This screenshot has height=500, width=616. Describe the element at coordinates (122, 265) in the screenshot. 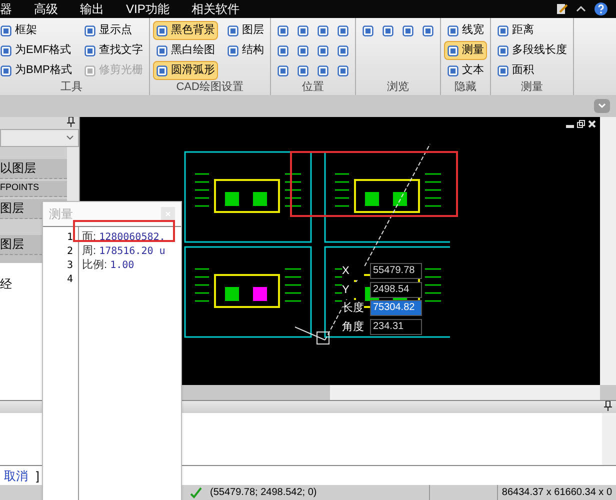

I see `line-value: 1.00` at that location.